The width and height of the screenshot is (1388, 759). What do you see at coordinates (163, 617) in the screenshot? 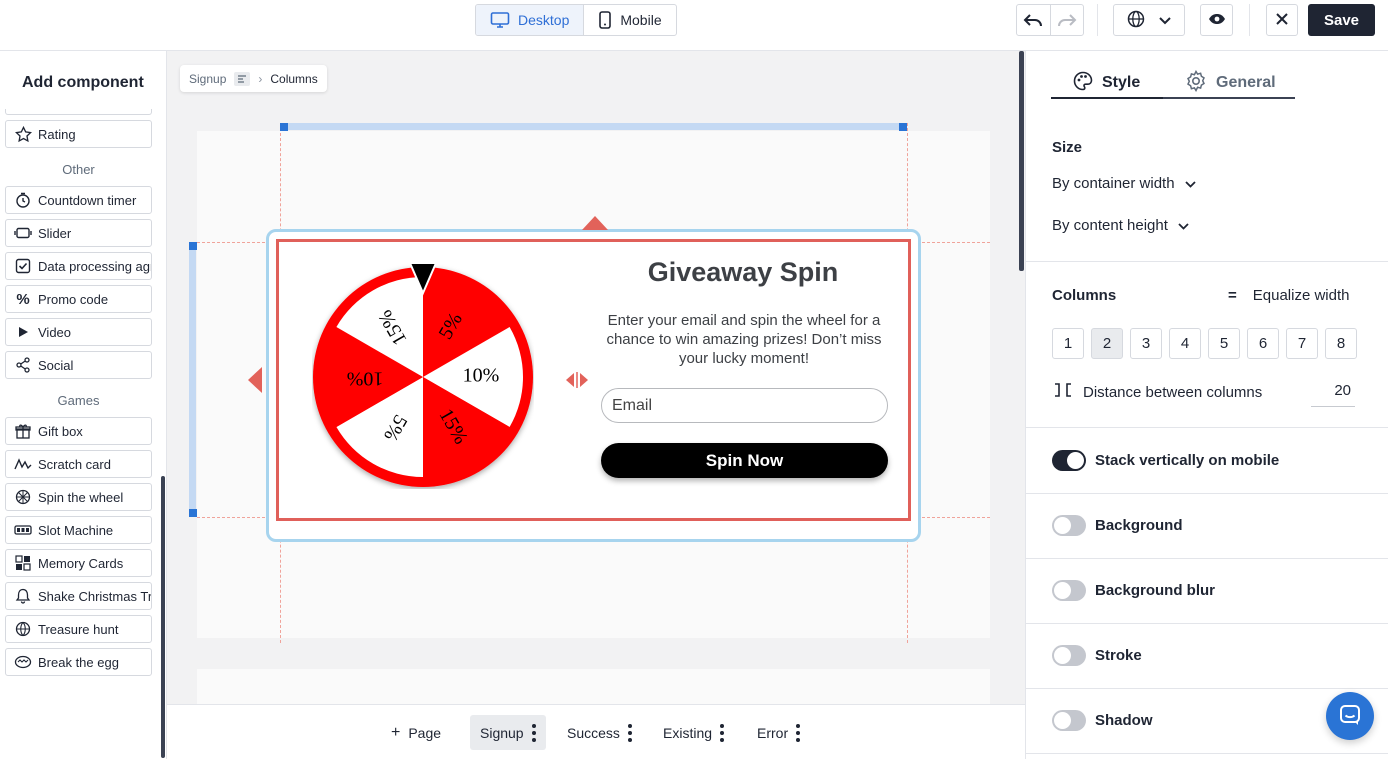
I see `panel-scrollbar` at bounding box center [163, 617].